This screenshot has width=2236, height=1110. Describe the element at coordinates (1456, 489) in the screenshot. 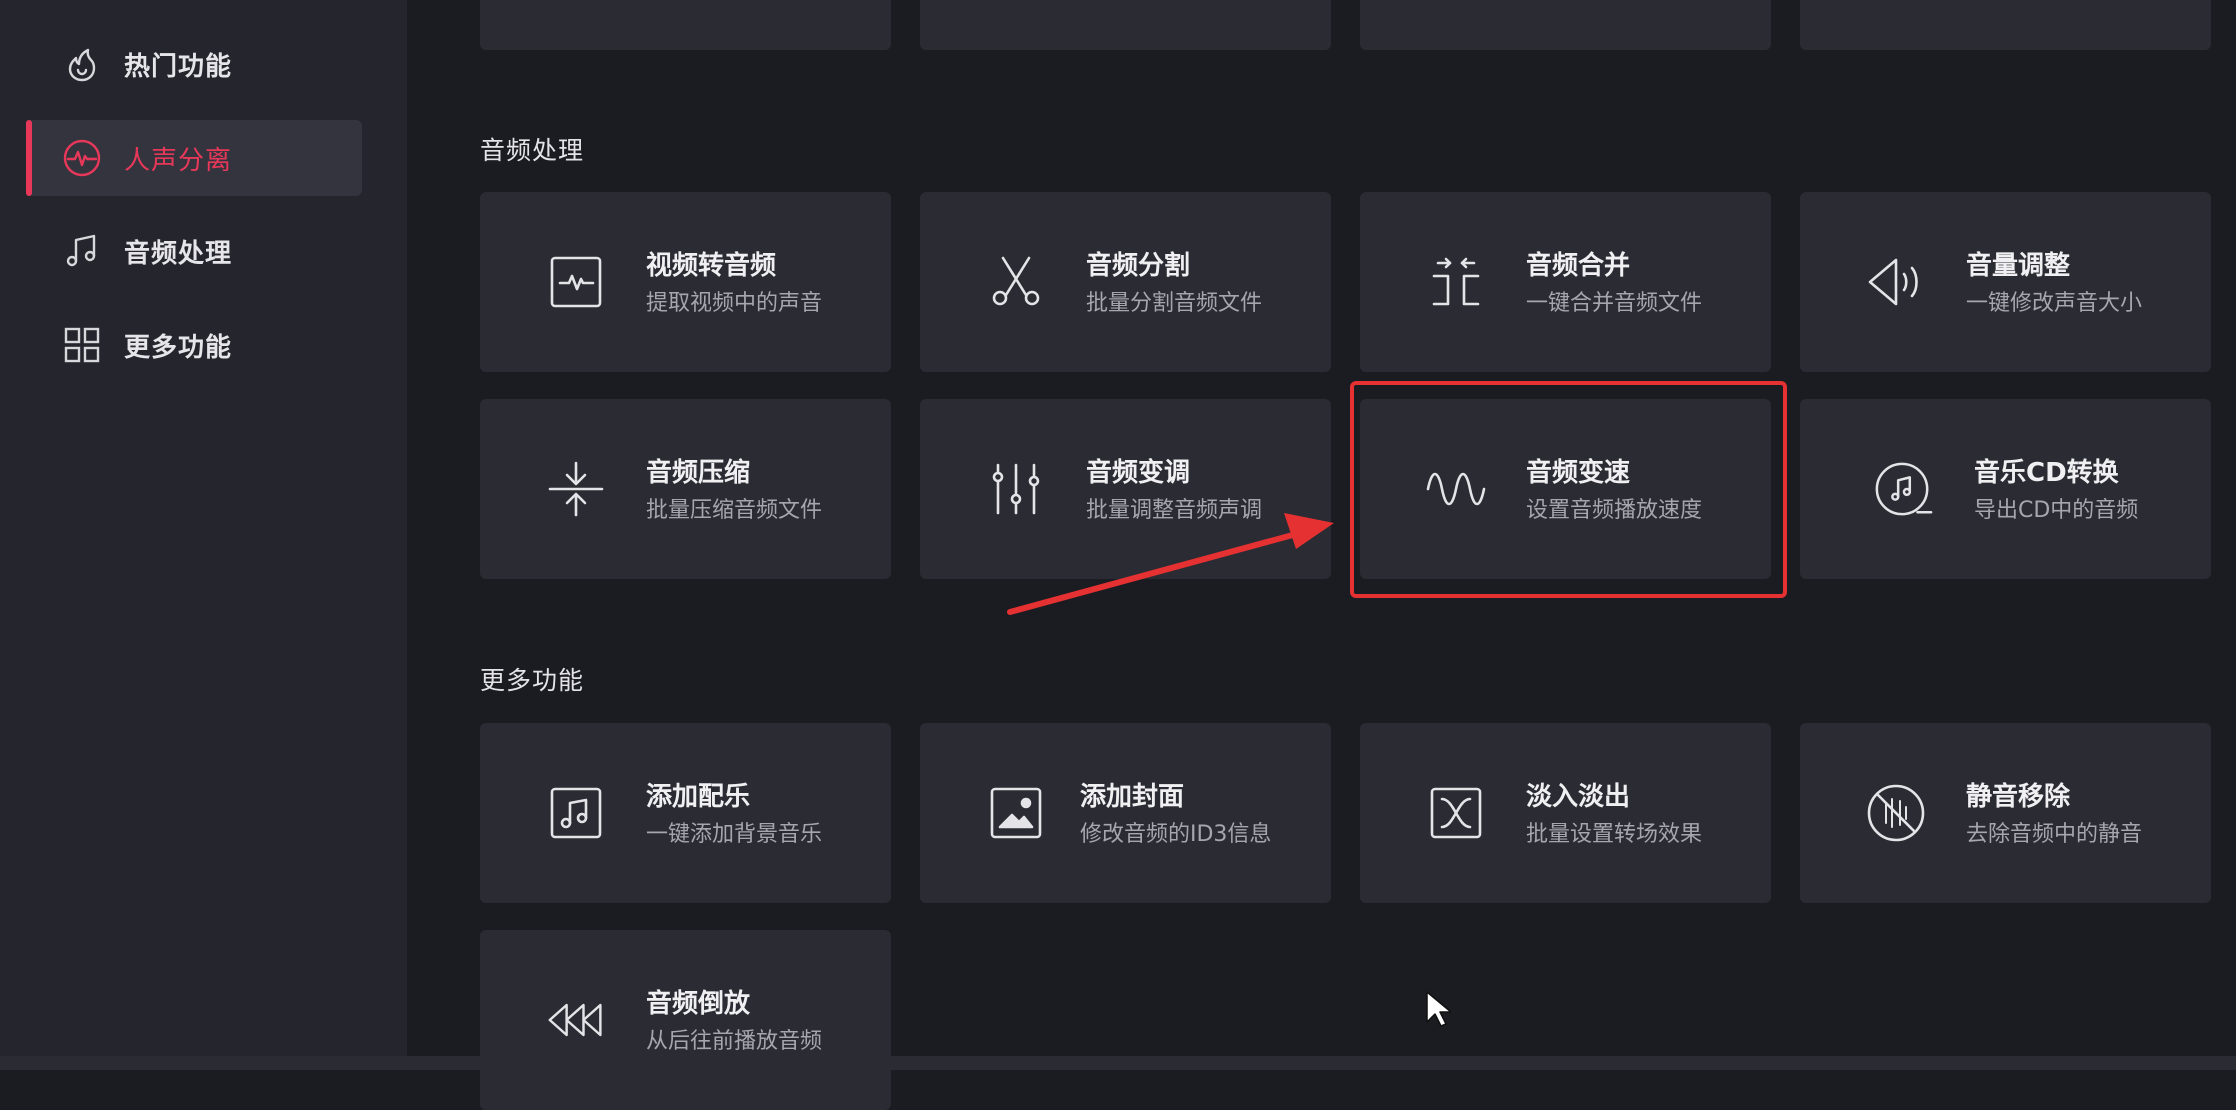

I see `sine-wave-icon` at that location.